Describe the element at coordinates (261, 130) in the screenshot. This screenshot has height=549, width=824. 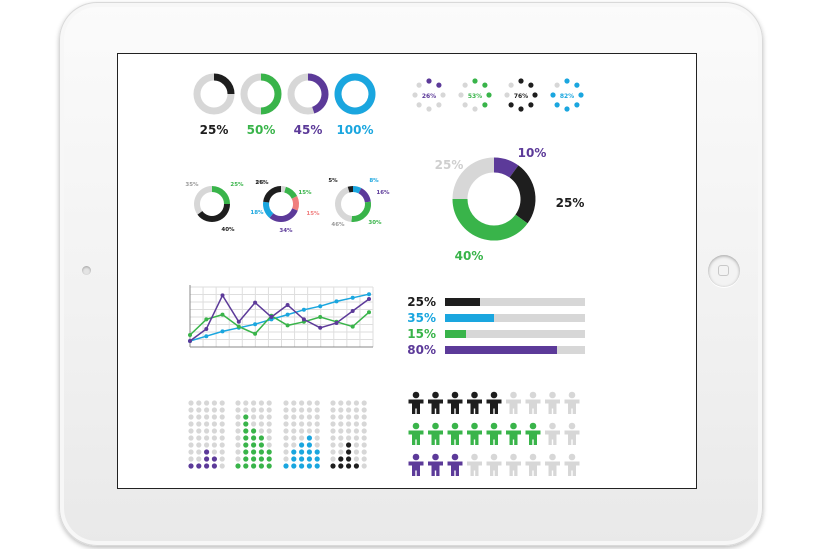
I see `donut-label: 50%` at that location.